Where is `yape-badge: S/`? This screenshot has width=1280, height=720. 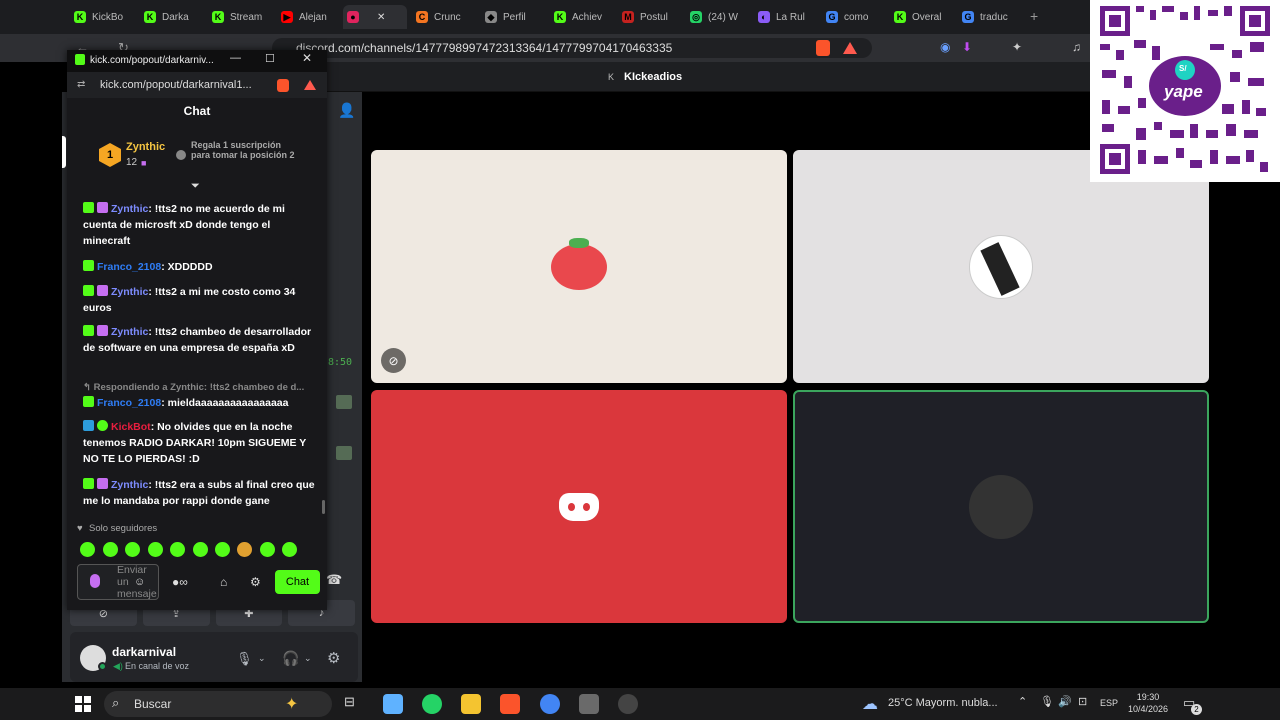 yape-badge: S/ is located at coordinates (1183, 68).